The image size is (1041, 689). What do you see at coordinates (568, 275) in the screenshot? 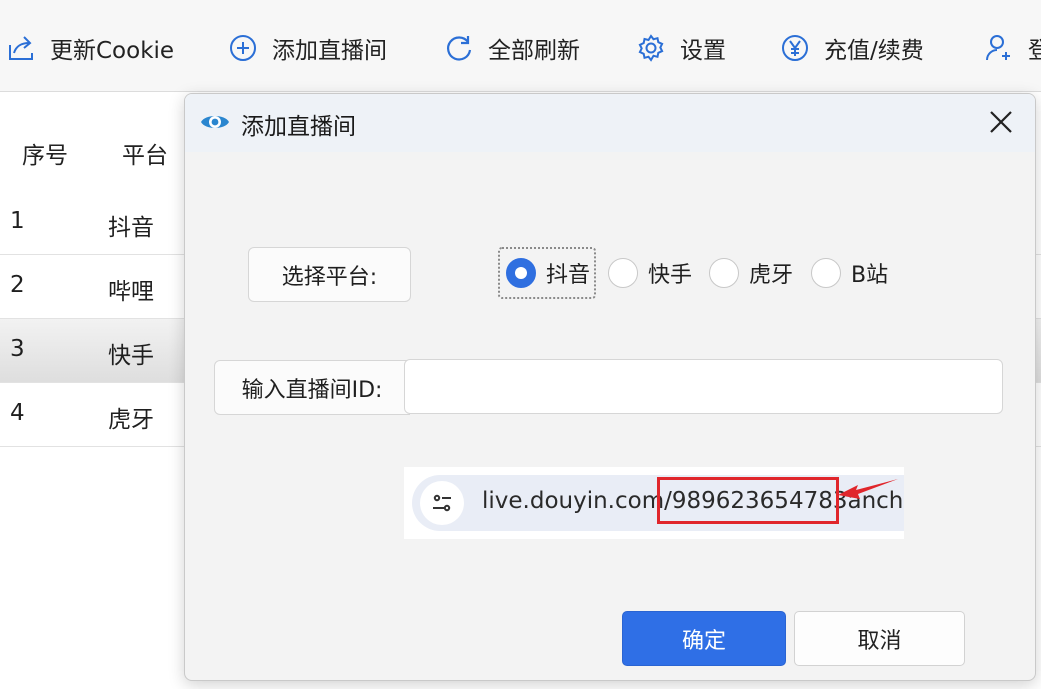
I see `radio-douyin-label: 抖音` at bounding box center [568, 275].